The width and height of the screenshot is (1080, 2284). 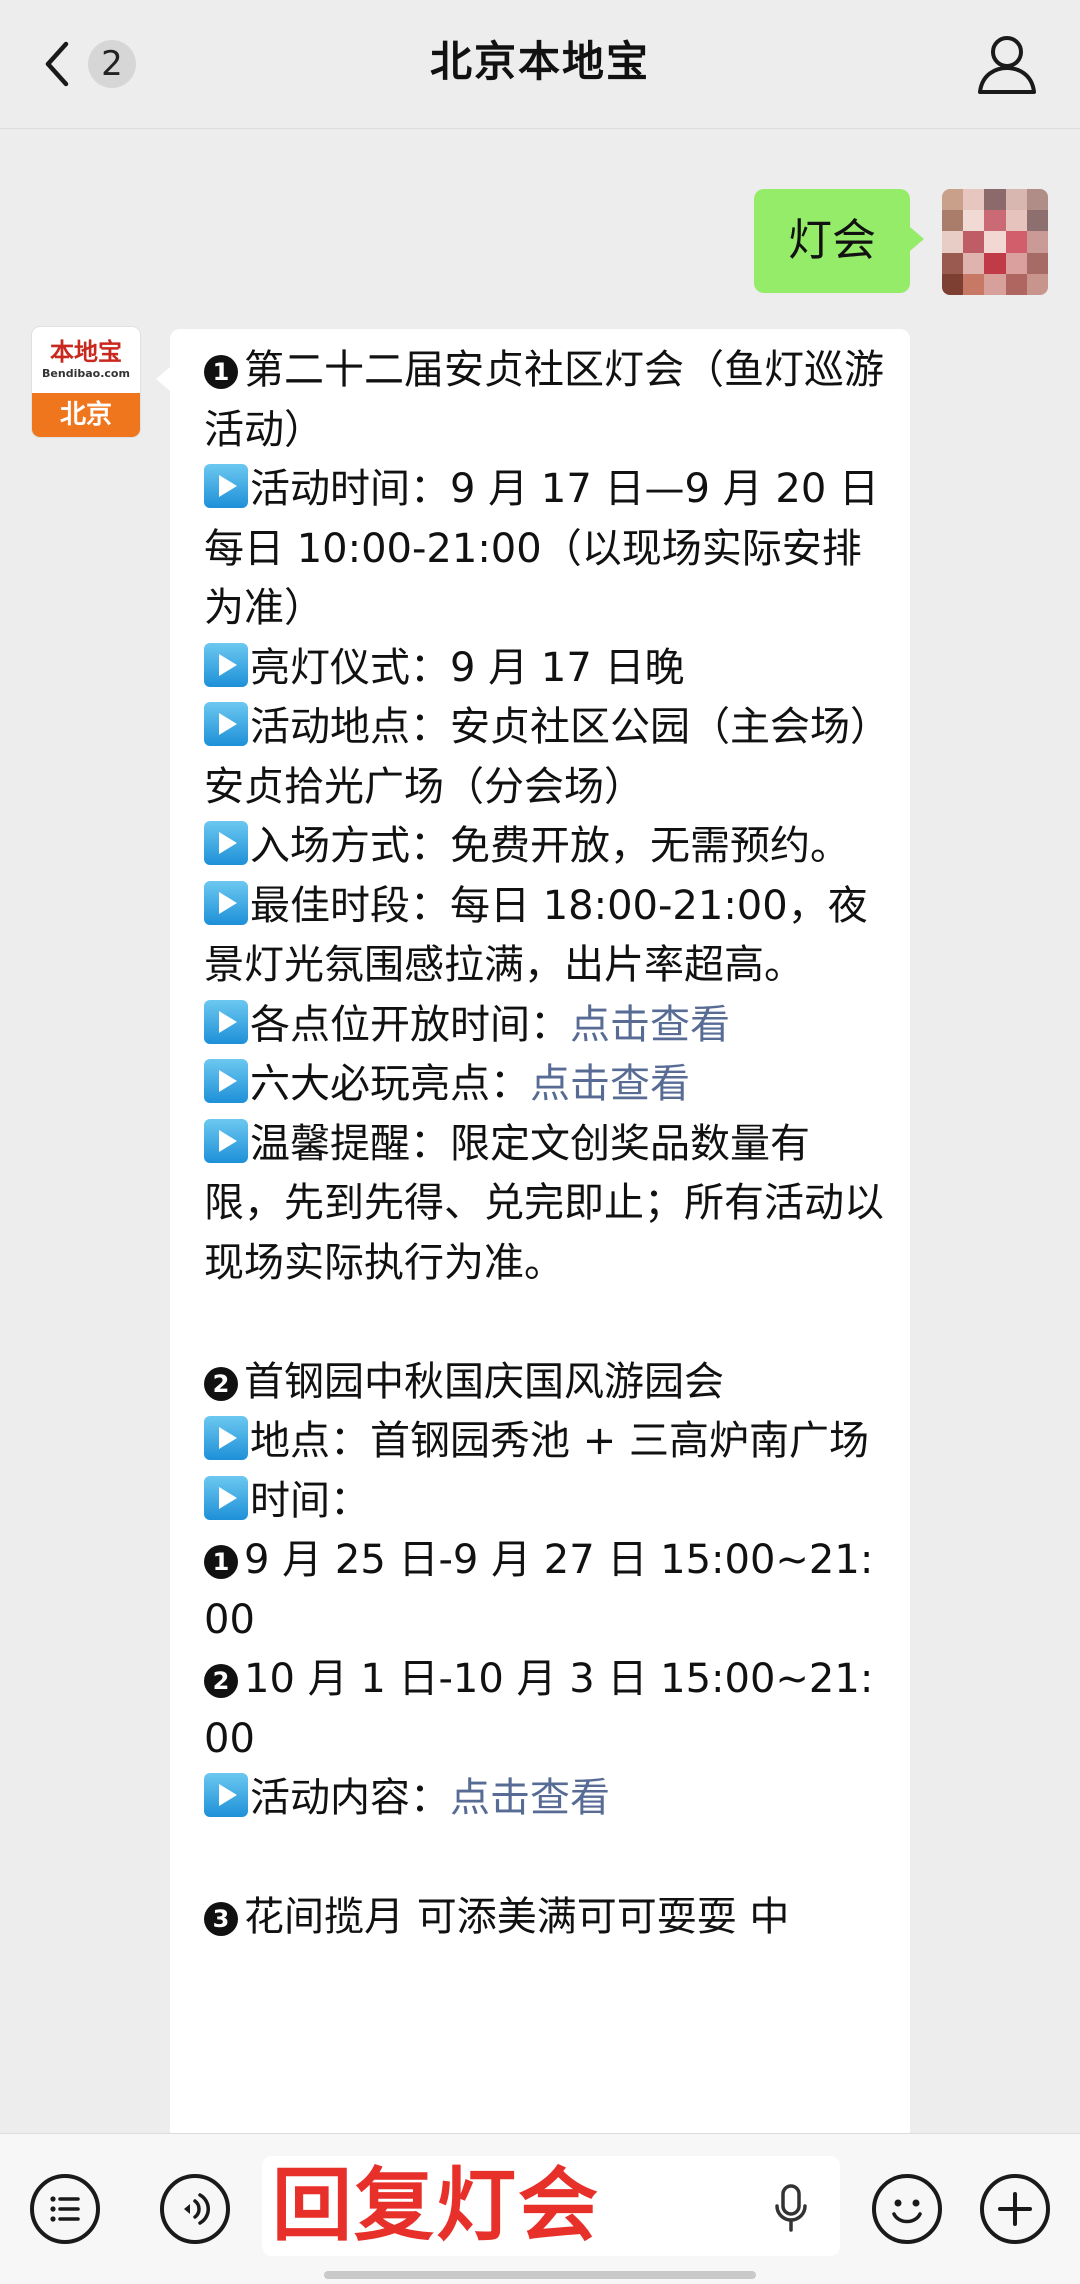 I want to click on item1-tip-line: 温馨提醒：限定文创奖品数量有限，先到先得、兑完即止；所有活动以现场实际执行为准。, so click(x=544, y=1204).